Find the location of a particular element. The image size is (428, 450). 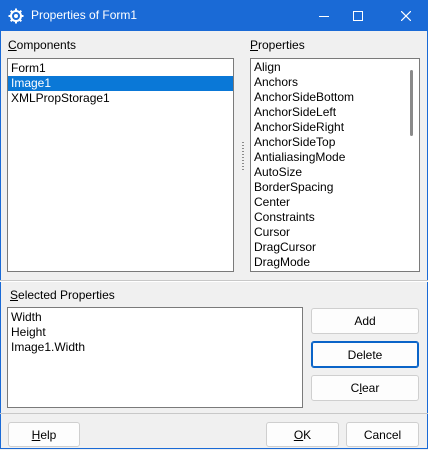

property-list-item: Anchors is located at coordinates (335, 82).